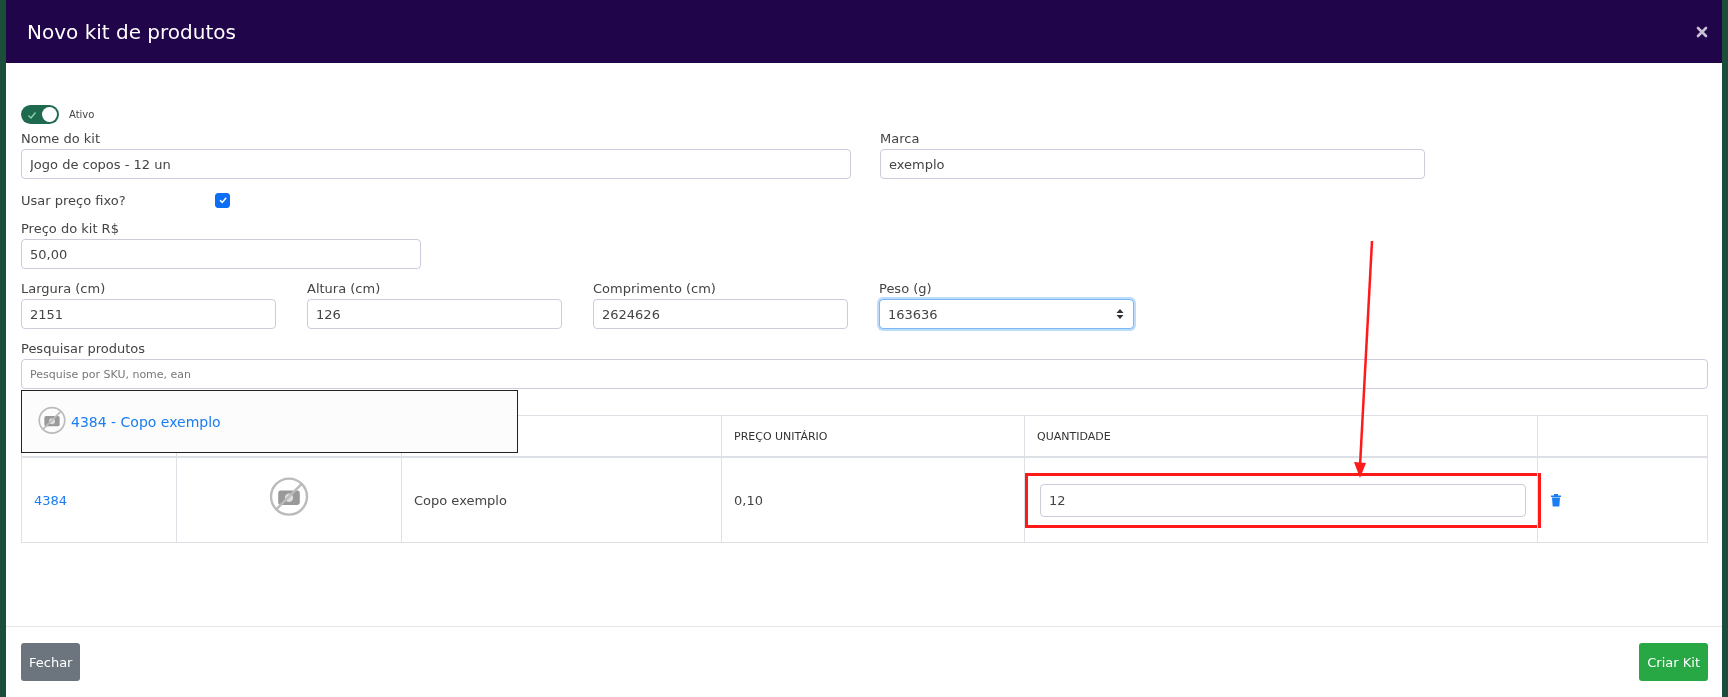  I want to click on spinner-icon, so click(1120, 314).